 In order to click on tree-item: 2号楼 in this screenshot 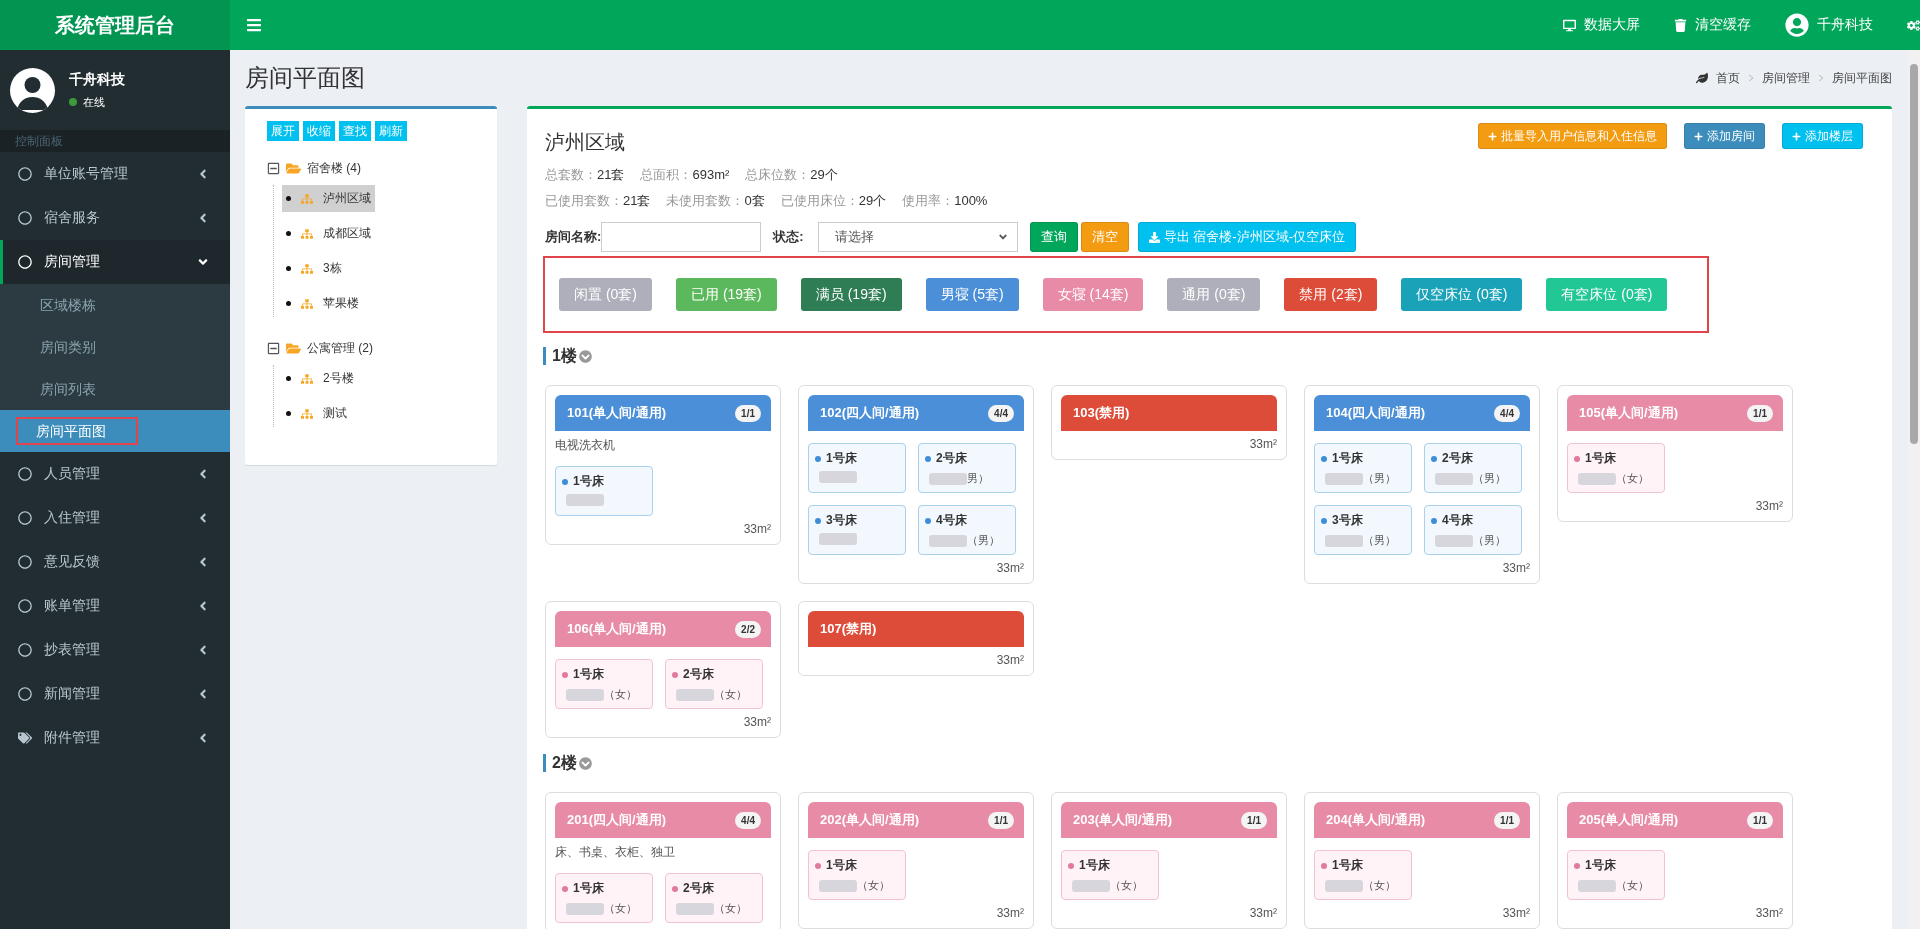, I will do `click(320, 378)`.